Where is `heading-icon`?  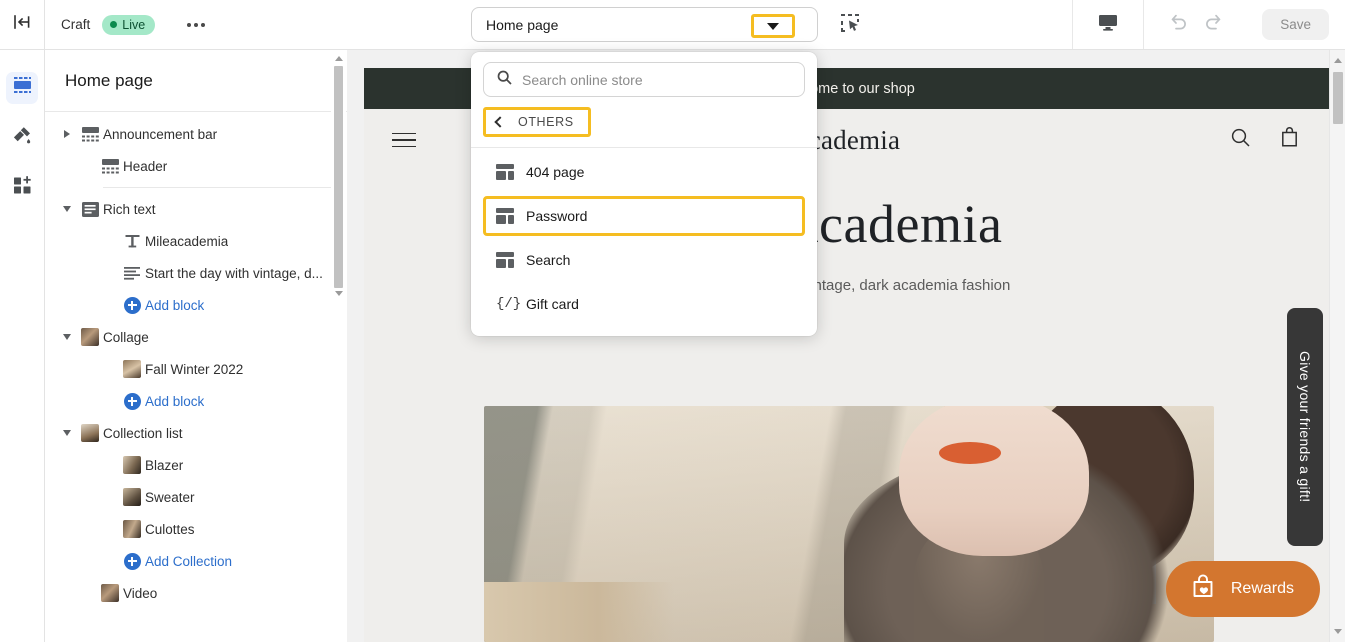 heading-icon is located at coordinates (132, 241).